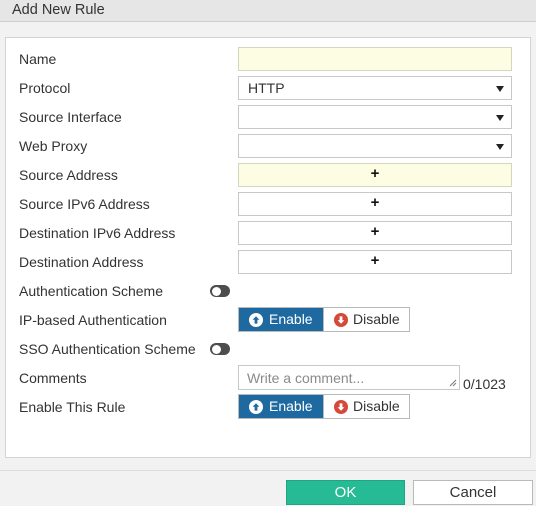  Describe the element at coordinates (70, 117) in the screenshot. I see `source-interface-label: Source Interface` at that location.